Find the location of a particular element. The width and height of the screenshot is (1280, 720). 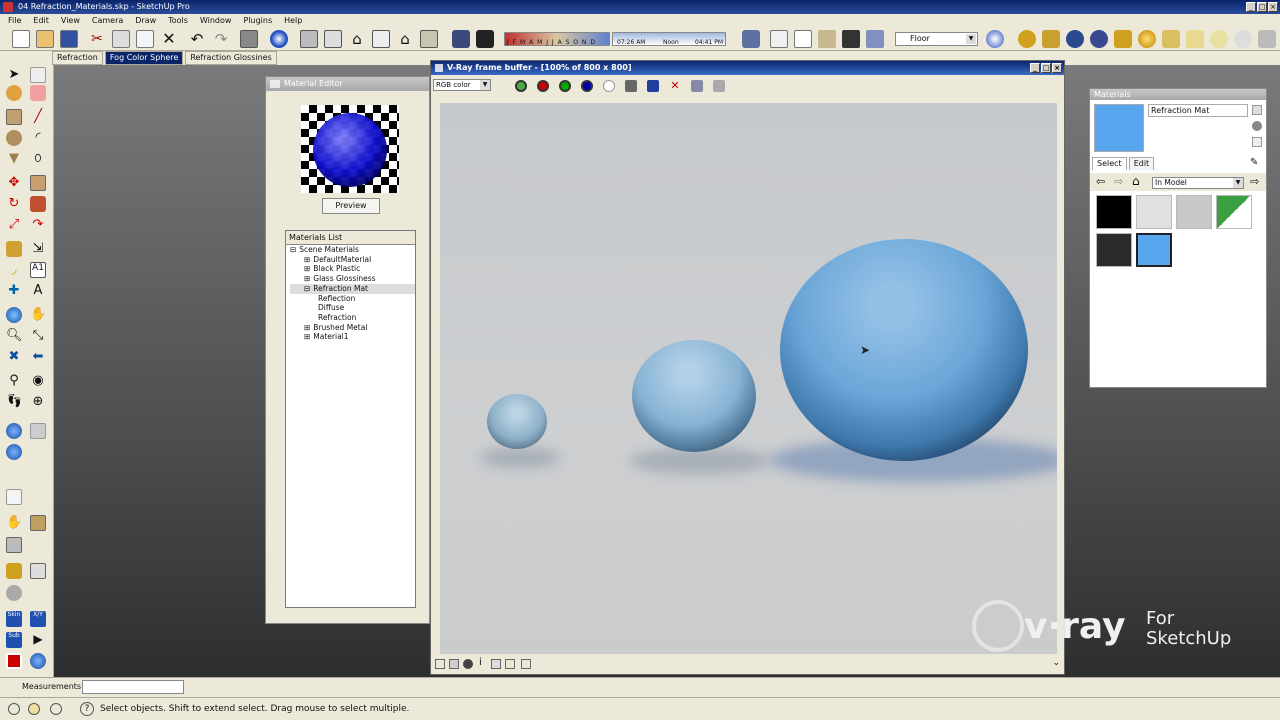

tree-item: Reflection is located at coordinates (352, 299).